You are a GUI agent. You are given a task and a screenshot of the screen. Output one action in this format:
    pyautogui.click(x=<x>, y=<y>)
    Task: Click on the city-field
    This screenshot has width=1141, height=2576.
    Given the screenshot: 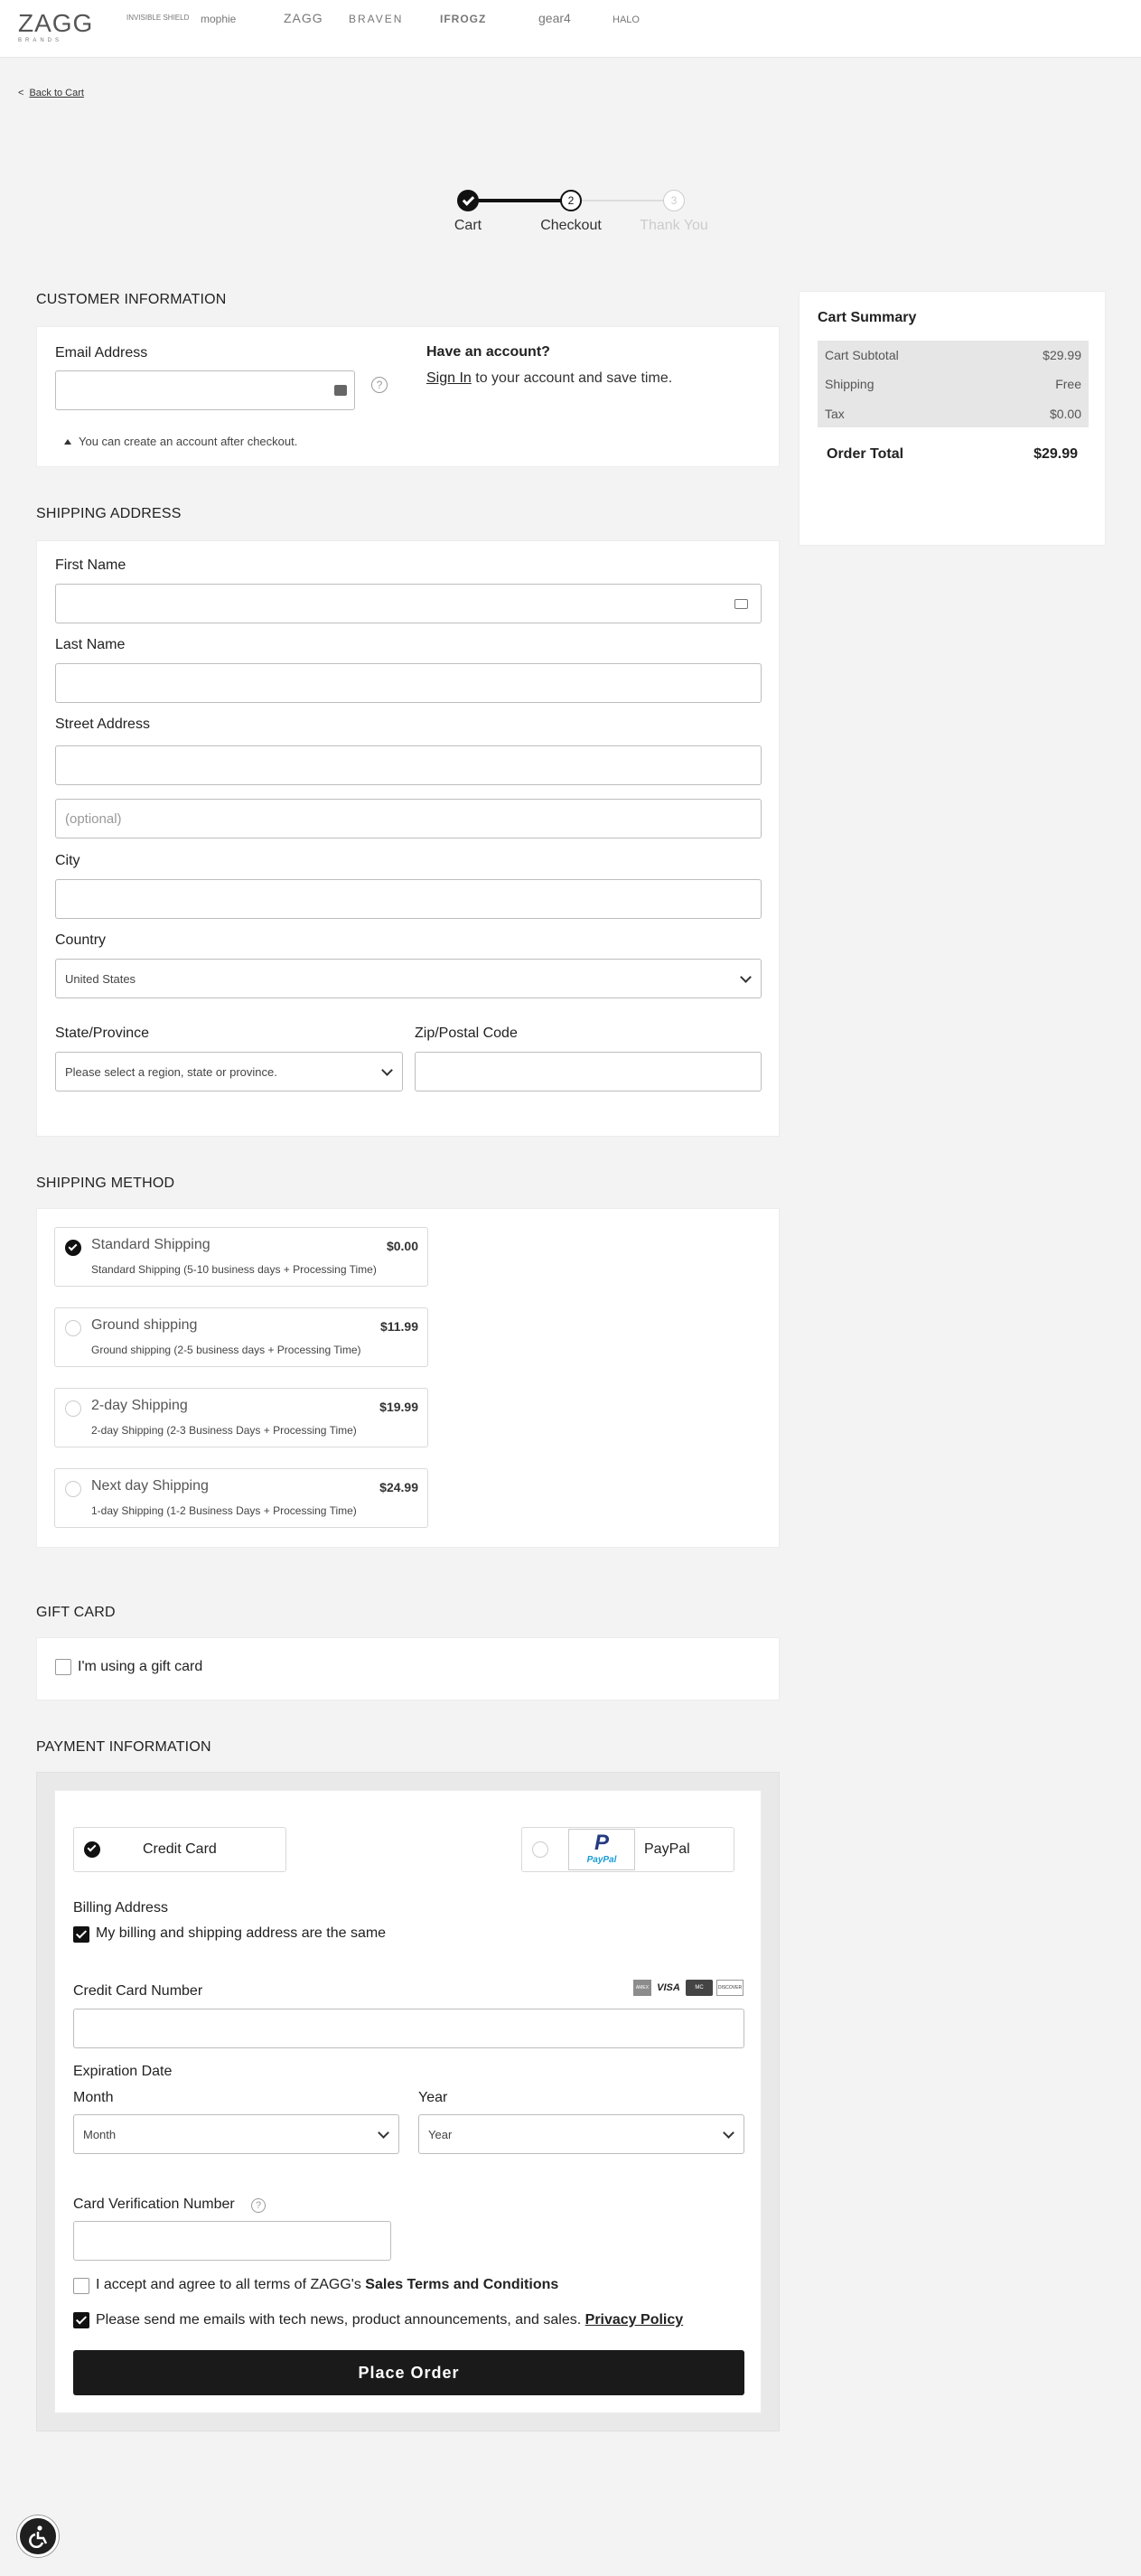 What is the action you would take?
    pyautogui.click(x=409, y=899)
    